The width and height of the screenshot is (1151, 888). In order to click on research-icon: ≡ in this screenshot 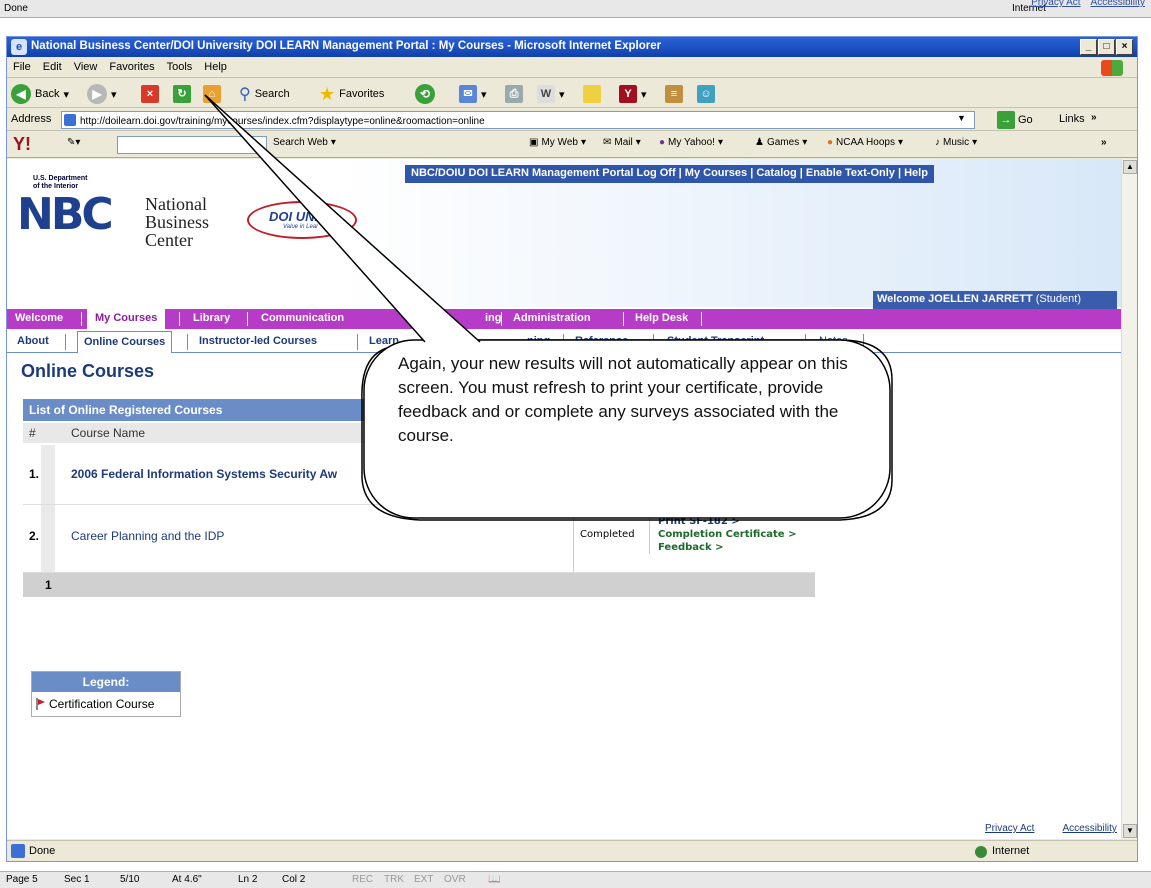, I will do `click(674, 94)`.